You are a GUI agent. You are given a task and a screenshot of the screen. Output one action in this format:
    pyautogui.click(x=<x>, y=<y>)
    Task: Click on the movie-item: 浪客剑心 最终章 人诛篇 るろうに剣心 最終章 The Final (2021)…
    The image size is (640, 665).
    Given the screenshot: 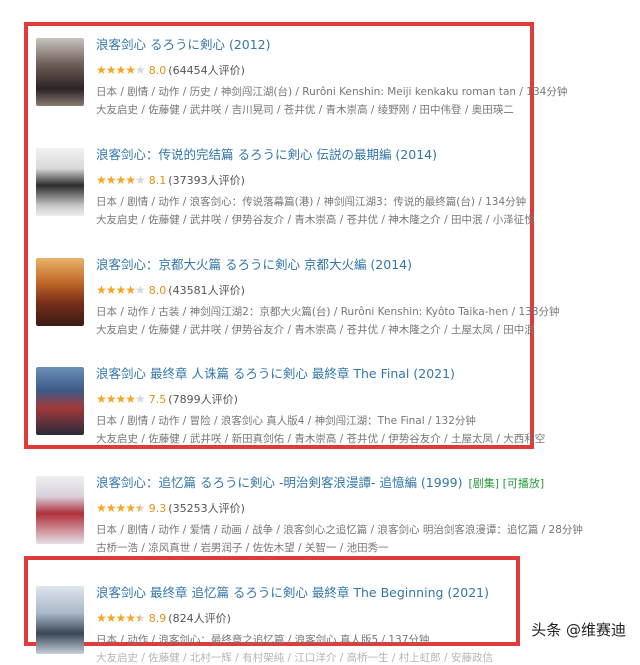 What is the action you would take?
    pyautogui.click(x=336, y=404)
    